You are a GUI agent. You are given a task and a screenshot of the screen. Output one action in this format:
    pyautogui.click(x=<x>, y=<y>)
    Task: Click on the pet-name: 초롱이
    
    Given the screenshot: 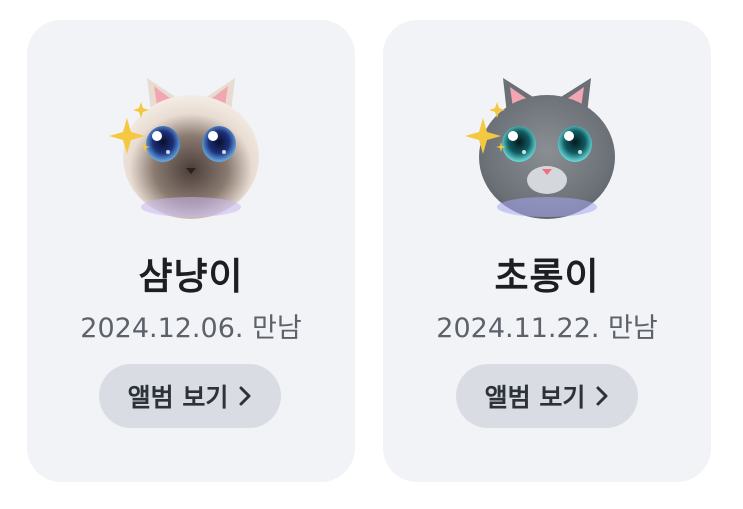 What is the action you would take?
    pyautogui.click(x=547, y=276)
    